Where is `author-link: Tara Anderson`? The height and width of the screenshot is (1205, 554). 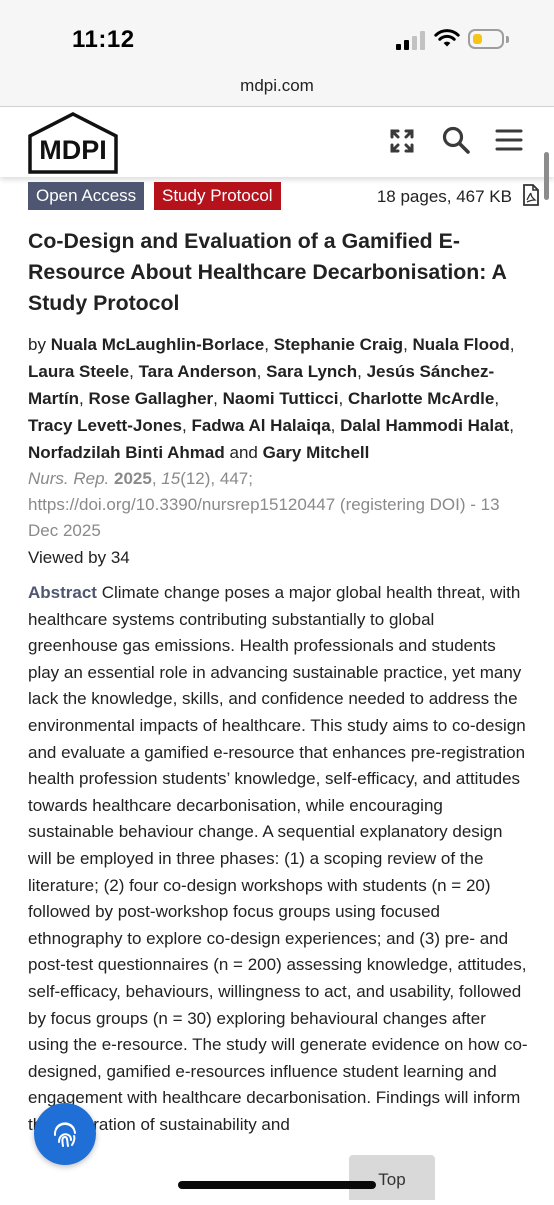 author-link: Tara Anderson is located at coordinates (198, 371).